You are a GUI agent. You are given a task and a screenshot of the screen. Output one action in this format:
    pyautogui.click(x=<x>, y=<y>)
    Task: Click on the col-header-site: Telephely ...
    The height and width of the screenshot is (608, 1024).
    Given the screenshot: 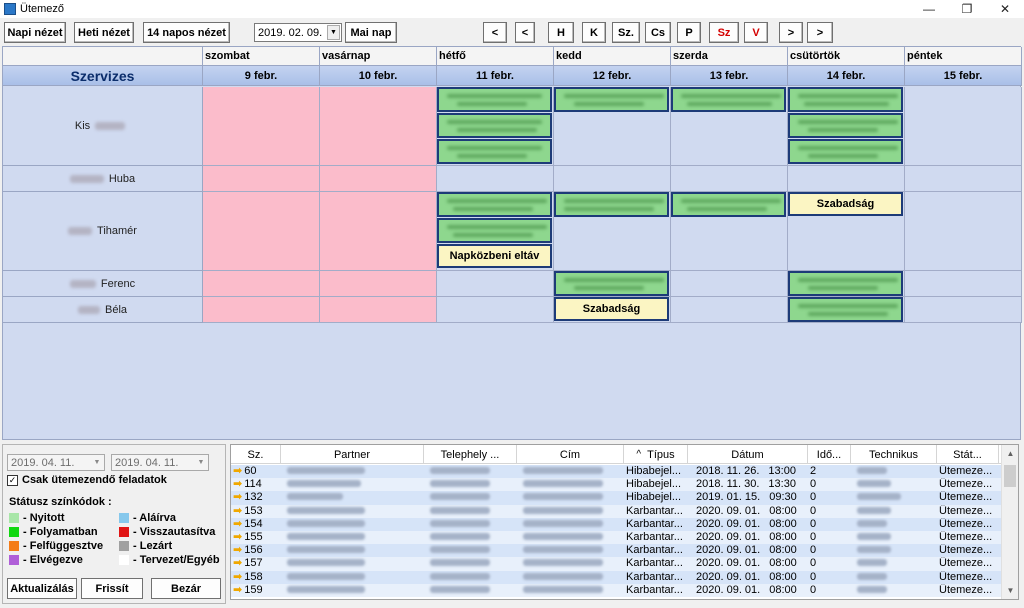 What is the action you would take?
    pyautogui.click(x=470, y=454)
    